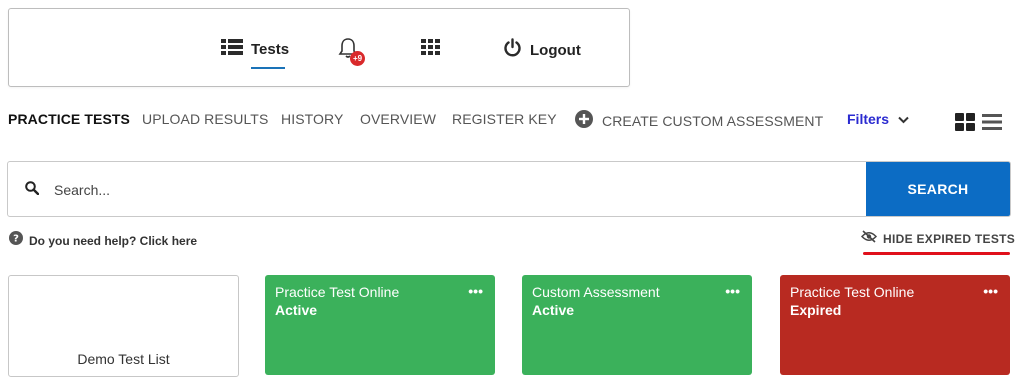 The height and width of the screenshot is (377, 1024). Describe the element at coordinates (869, 239) in the screenshot. I see `eye-slash-icon` at that location.